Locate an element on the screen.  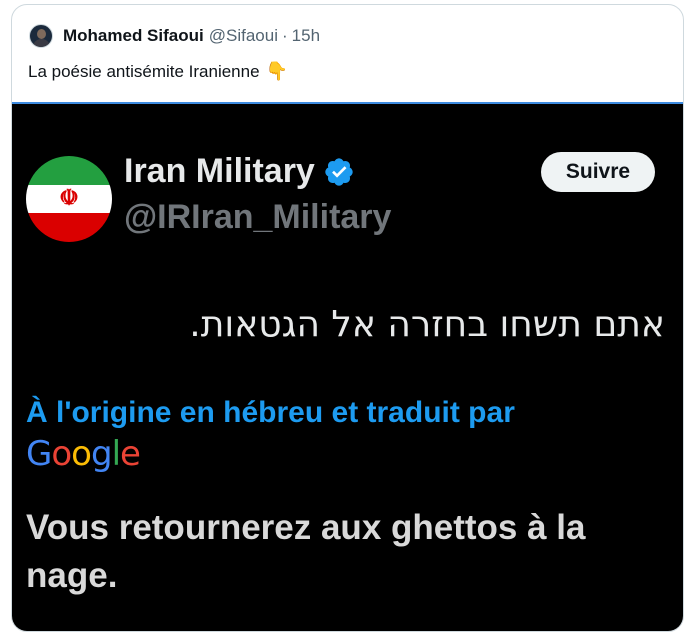
translated-text: Vous retournerez aux ghettos à la nage. is located at coordinates (306, 551).